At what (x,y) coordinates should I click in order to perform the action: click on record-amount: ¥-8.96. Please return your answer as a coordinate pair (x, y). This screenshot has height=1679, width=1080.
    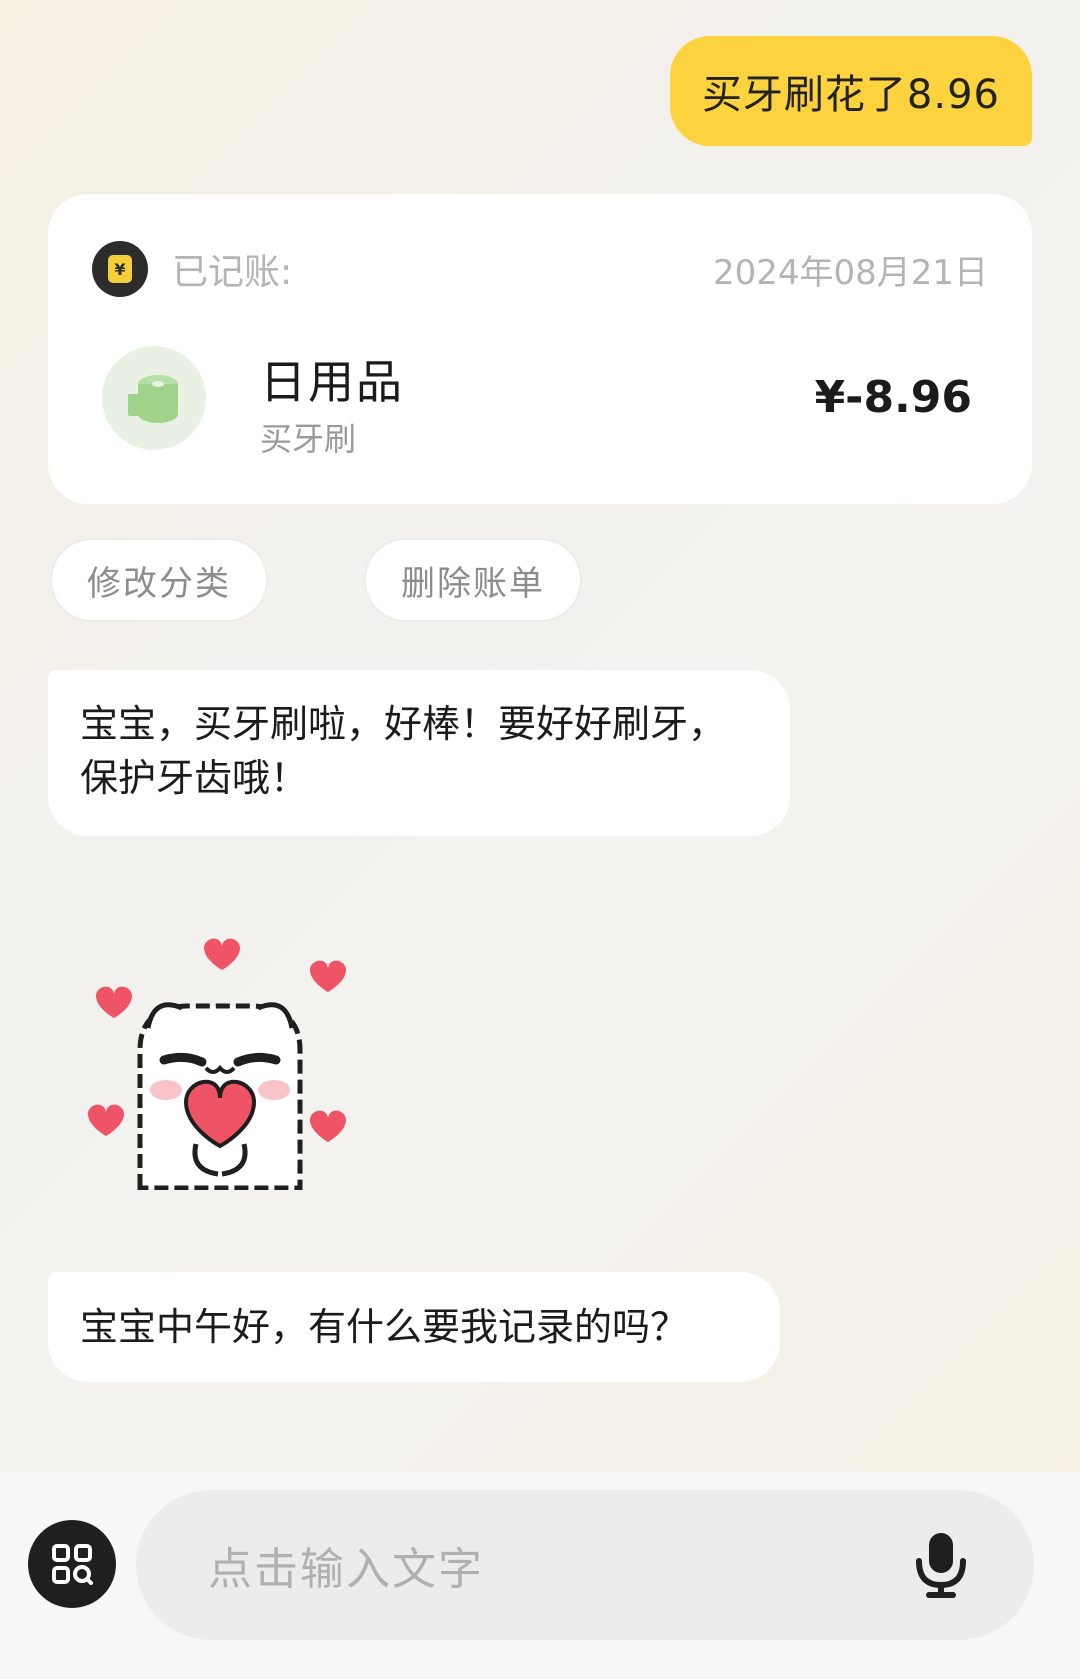
    Looking at the image, I should click on (893, 397).